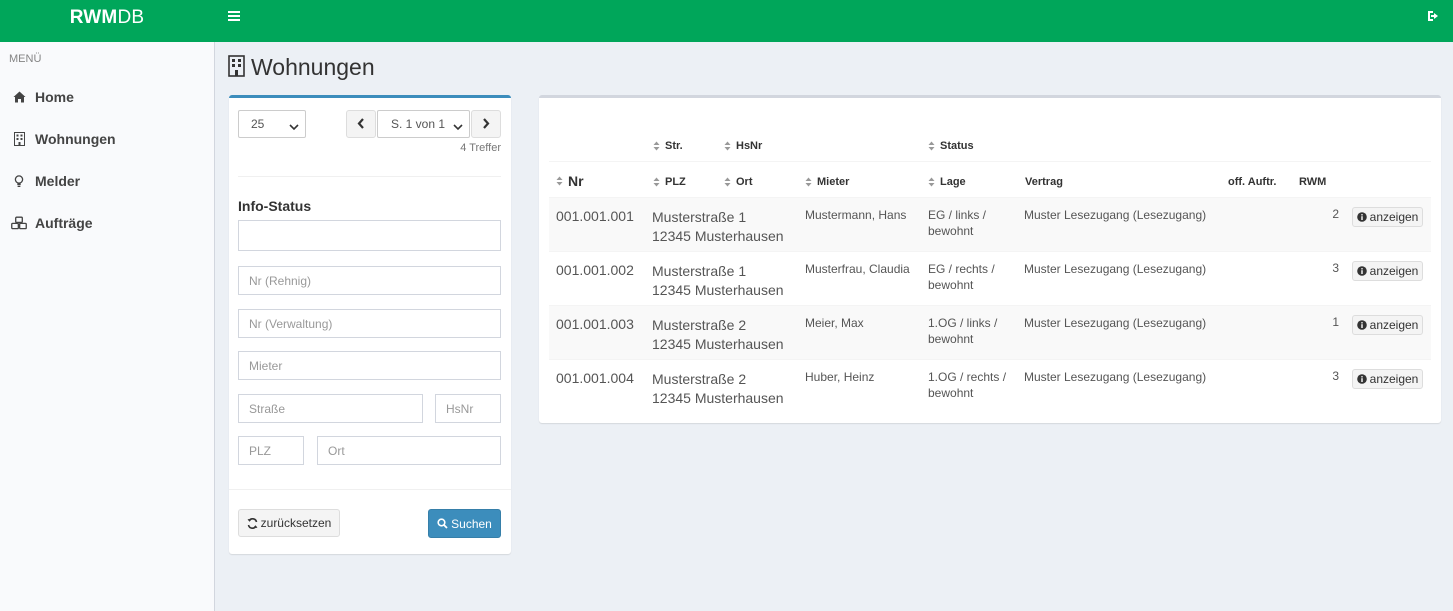 This screenshot has height=611, width=1453. What do you see at coordinates (1313, 182) in the screenshot?
I see `column-header-rwm: RWM` at bounding box center [1313, 182].